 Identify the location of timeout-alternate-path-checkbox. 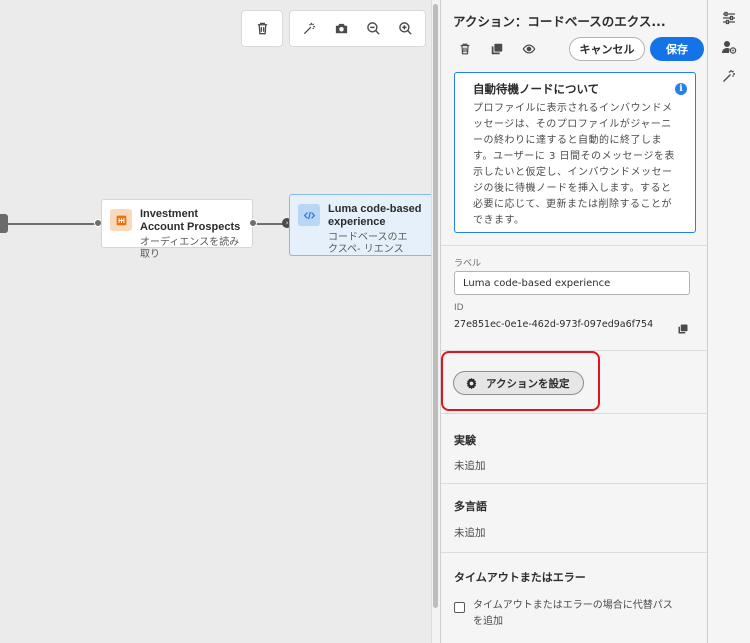
(459, 607).